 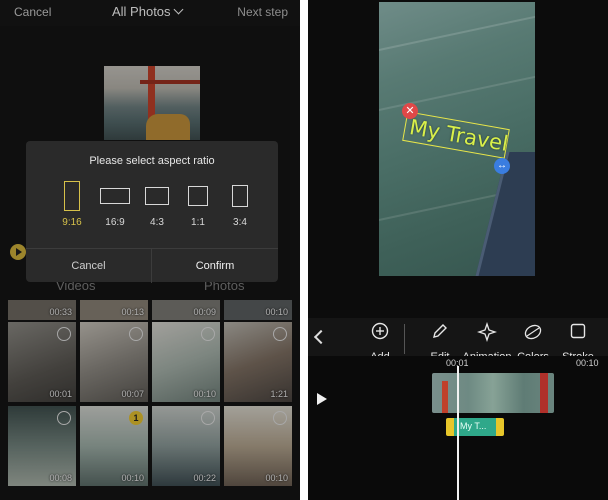 I want to click on ratio-option-16-9: 16:9, so click(x=115, y=204).